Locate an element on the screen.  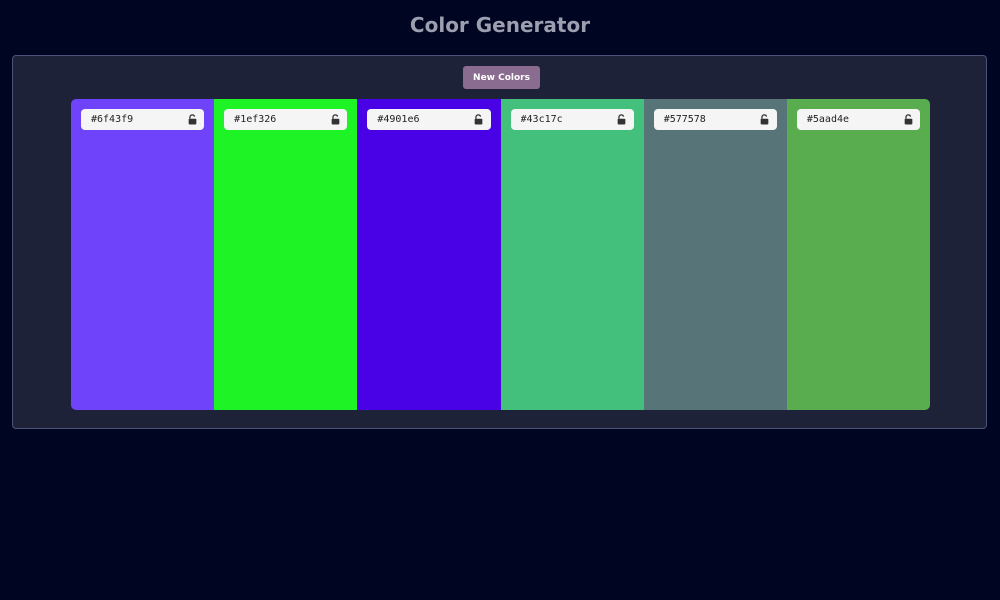
page-title: Color Generator is located at coordinates (500, 25).